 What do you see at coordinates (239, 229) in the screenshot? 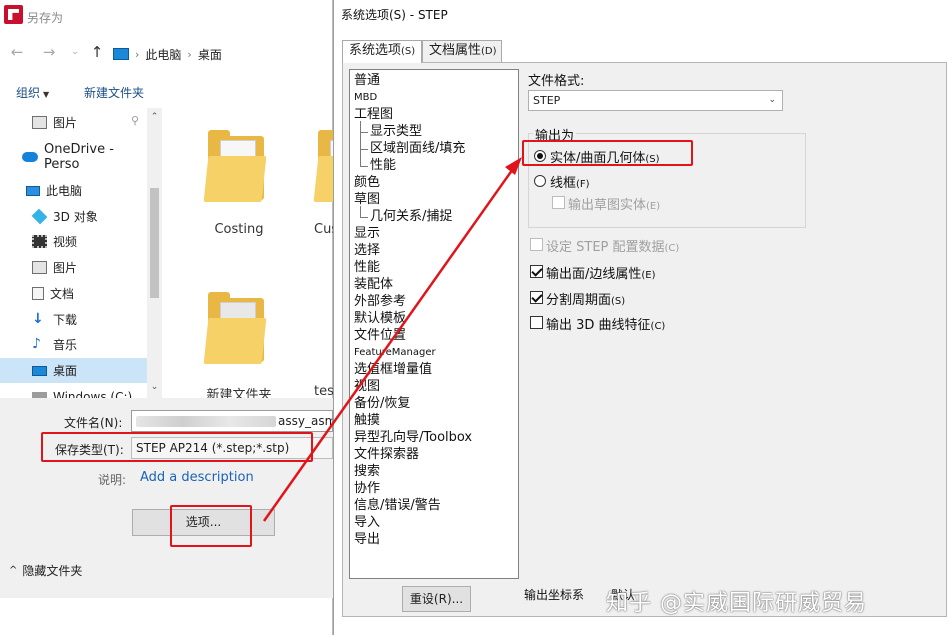
I see `file-name-costing: Costing` at bounding box center [239, 229].